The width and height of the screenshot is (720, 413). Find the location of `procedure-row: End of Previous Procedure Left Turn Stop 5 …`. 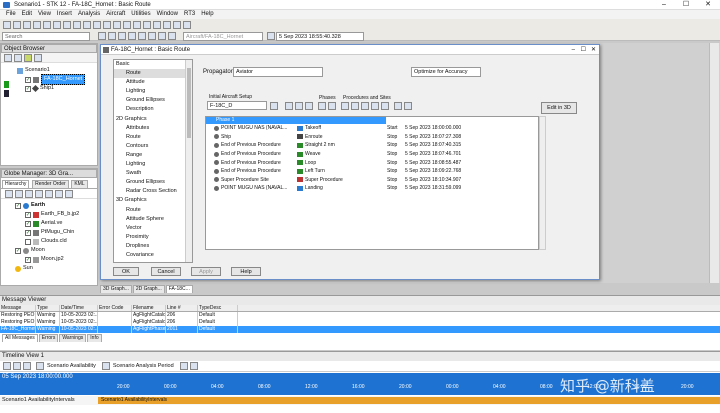

procedure-row: End of Previous Procedure Left Turn Stop 5 … is located at coordinates (372, 171).